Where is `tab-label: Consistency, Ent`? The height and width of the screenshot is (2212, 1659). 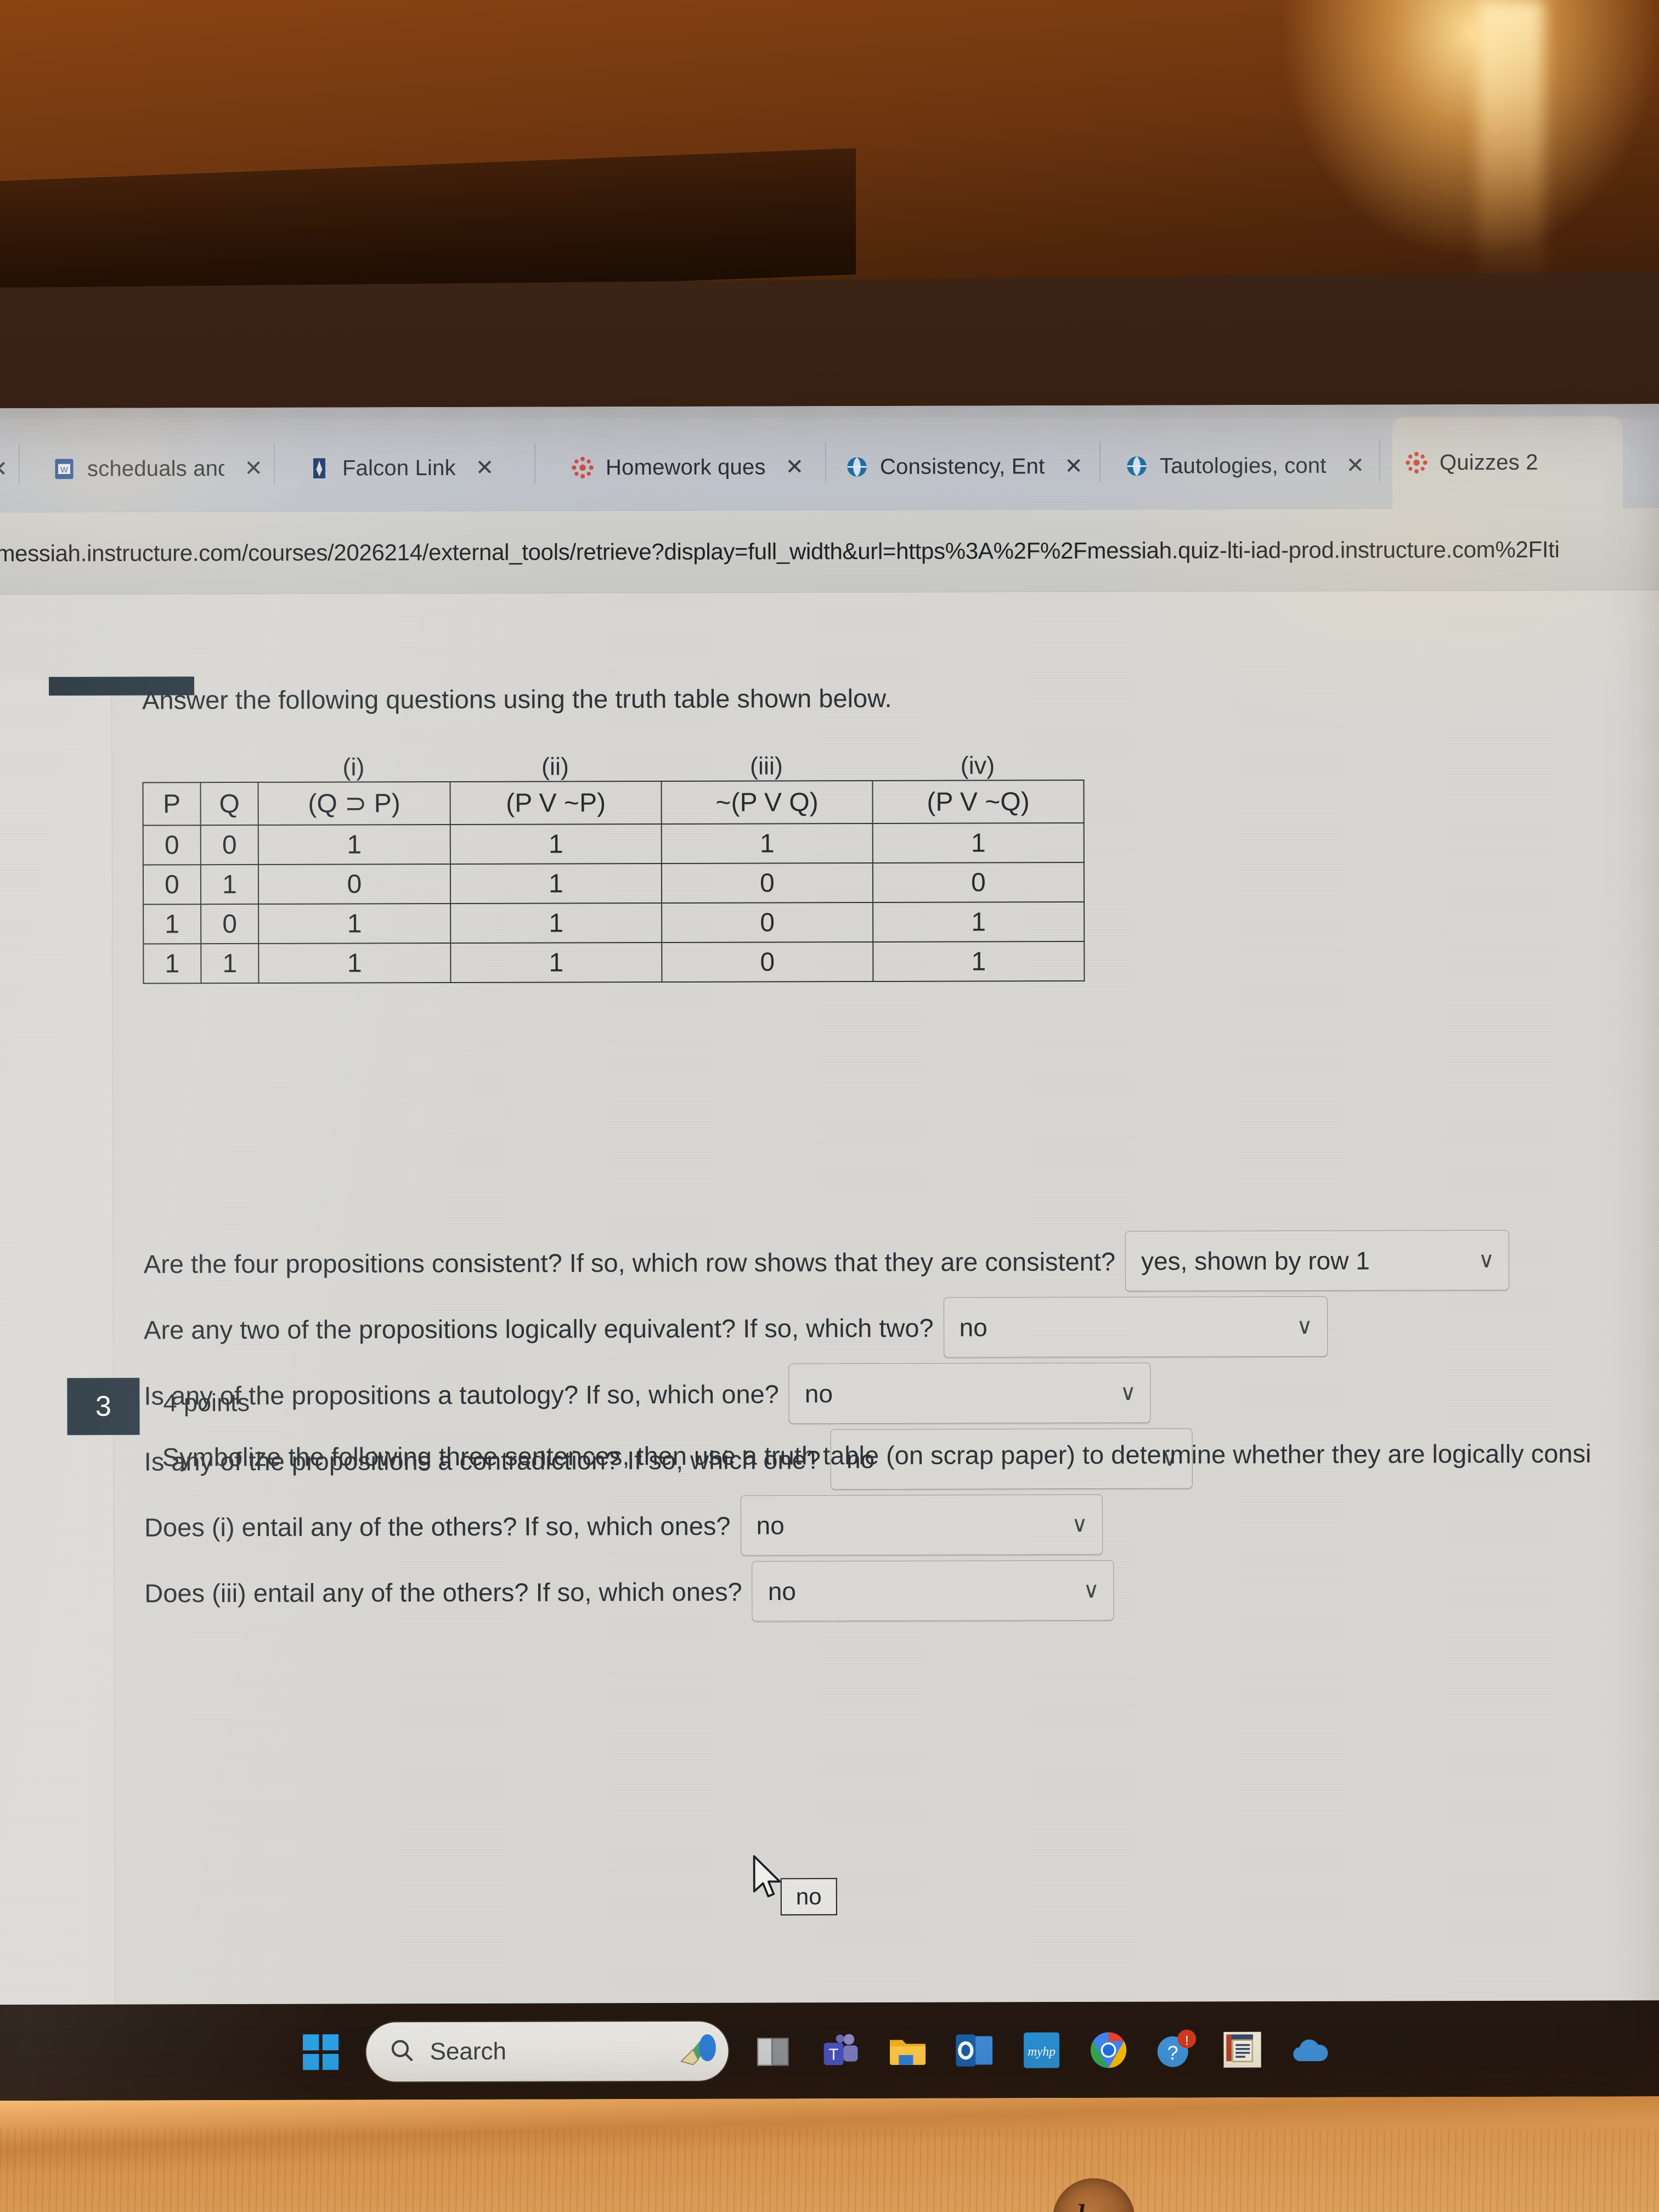 tab-label: Consistency, Ent is located at coordinates (962, 466).